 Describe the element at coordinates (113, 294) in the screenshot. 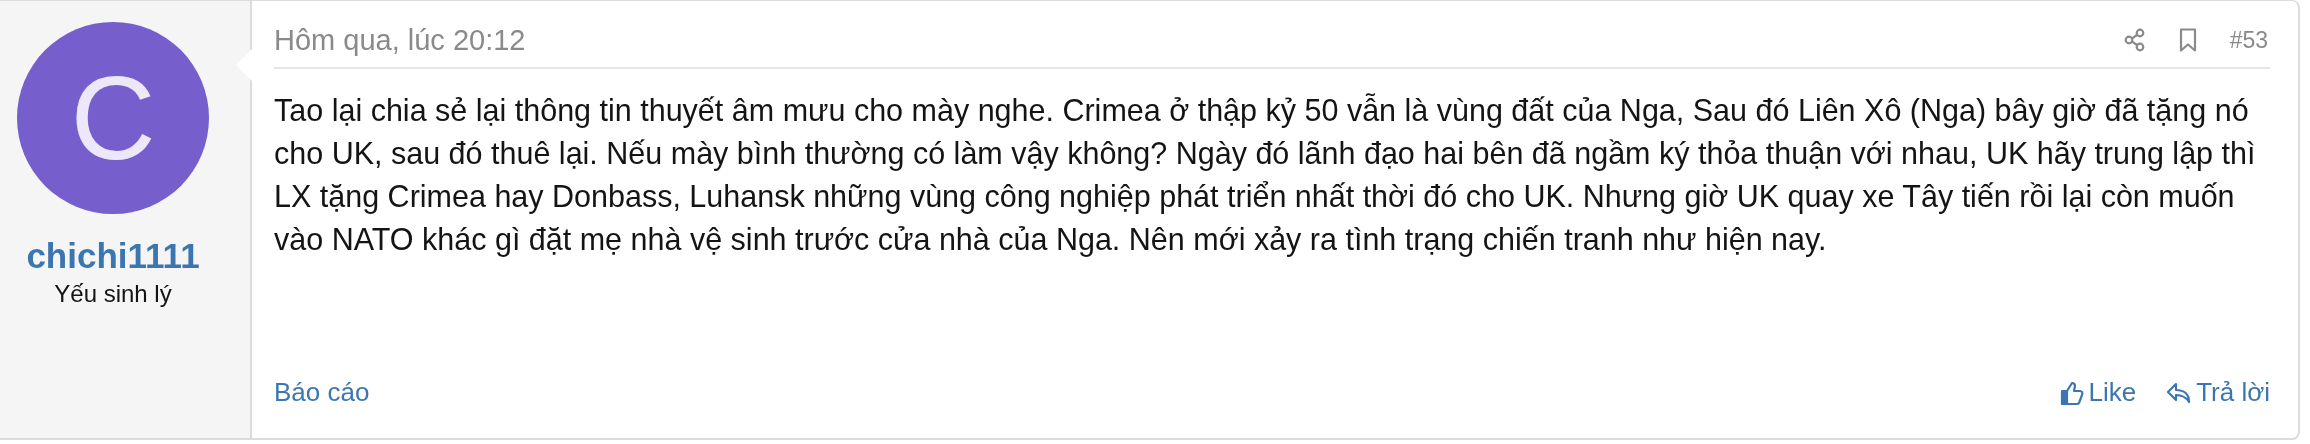

I see `user-title: Yếu sinh lý` at that location.